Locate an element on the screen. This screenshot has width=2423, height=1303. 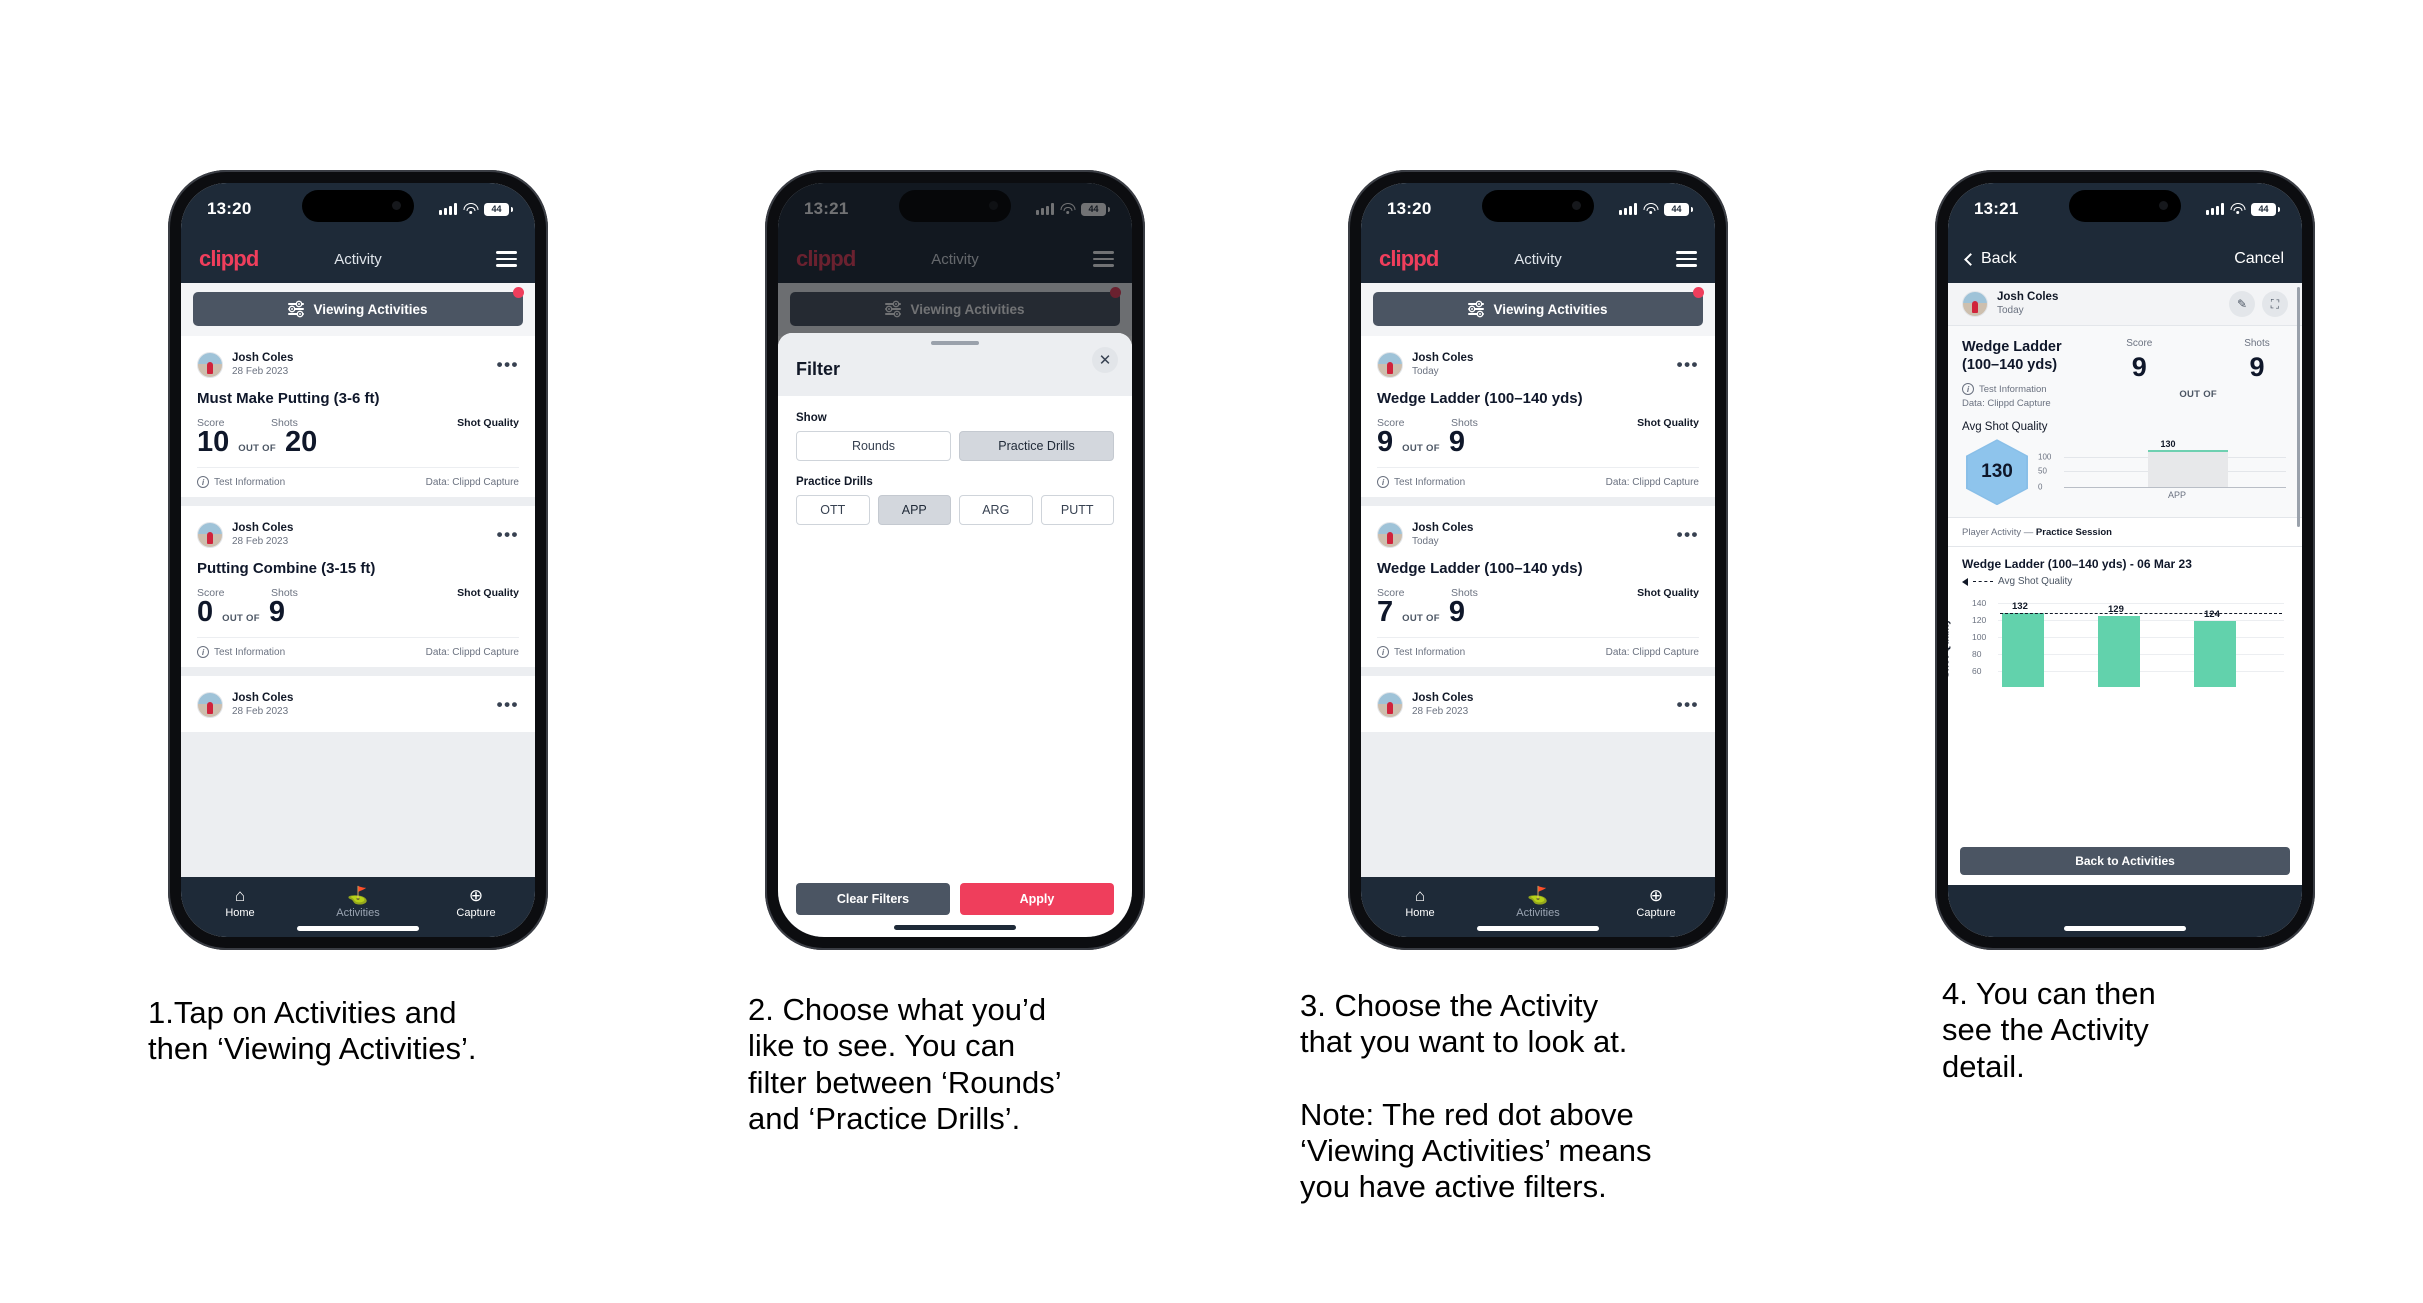
expand-icon: ⛶ is located at coordinates (2275, 304).